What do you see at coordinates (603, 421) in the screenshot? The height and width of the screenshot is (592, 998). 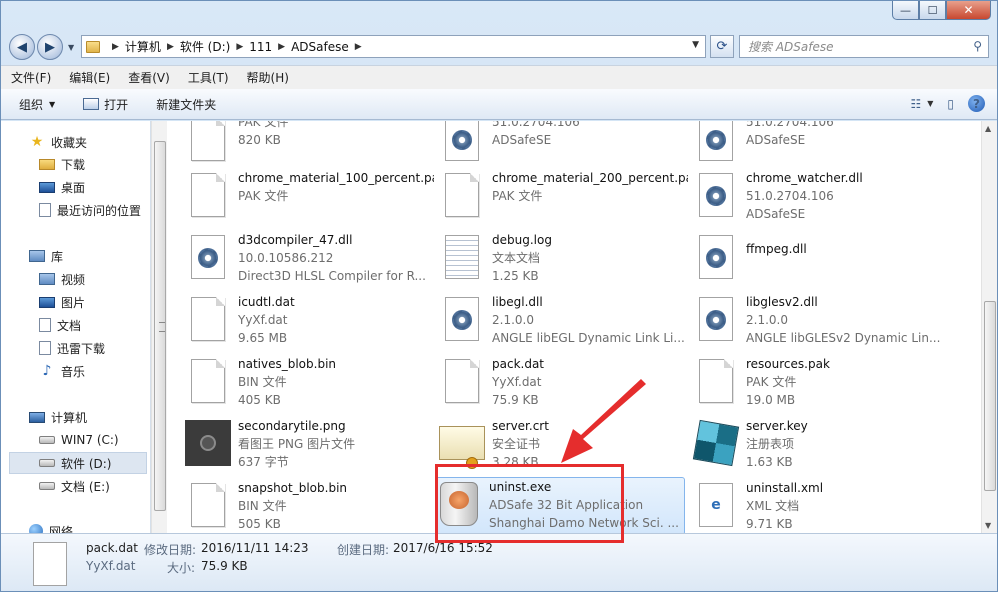 I see `arrow-shape` at bounding box center [603, 421].